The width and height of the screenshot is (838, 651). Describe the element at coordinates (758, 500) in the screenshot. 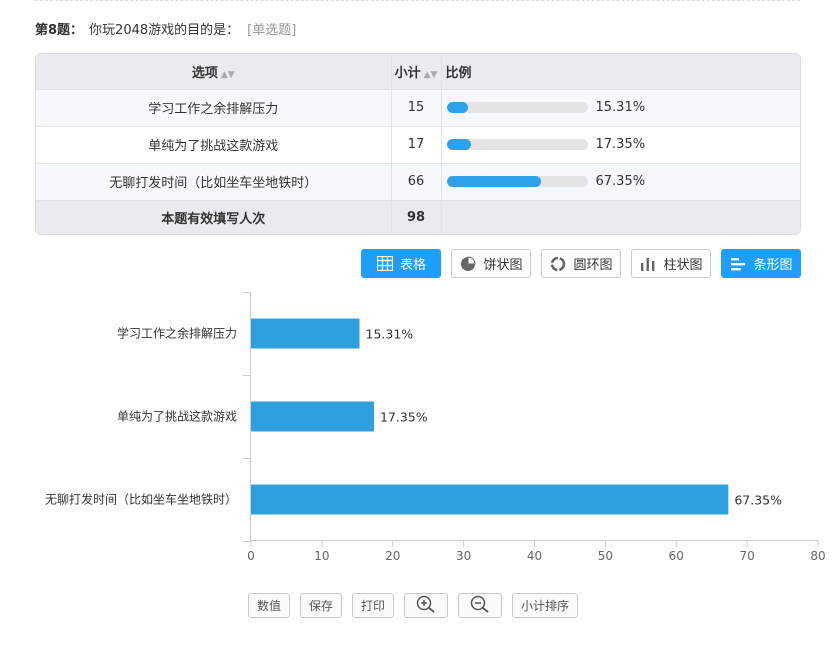

I see `data-label: 67.35%` at that location.